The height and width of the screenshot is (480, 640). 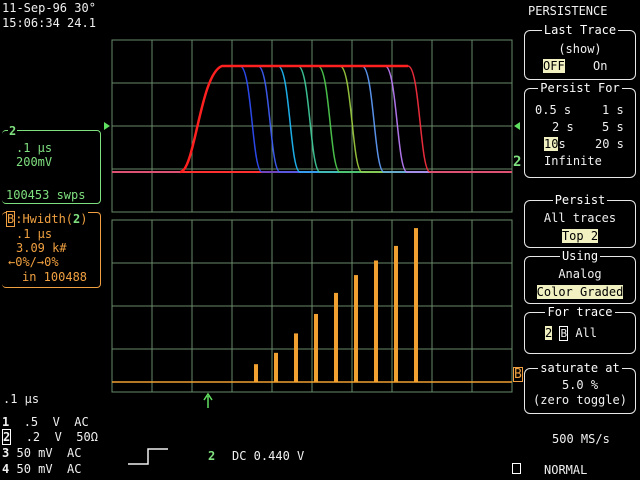 What do you see at coordinates (580, 400) in the screenshot?
I see `saturate-note: (zero toggle)` at bounding box center [580, 400].